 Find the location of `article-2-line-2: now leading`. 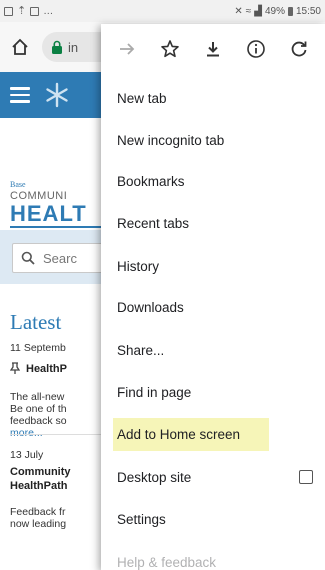

article-2-line-2: now leading is located at coordinates (38, 524).